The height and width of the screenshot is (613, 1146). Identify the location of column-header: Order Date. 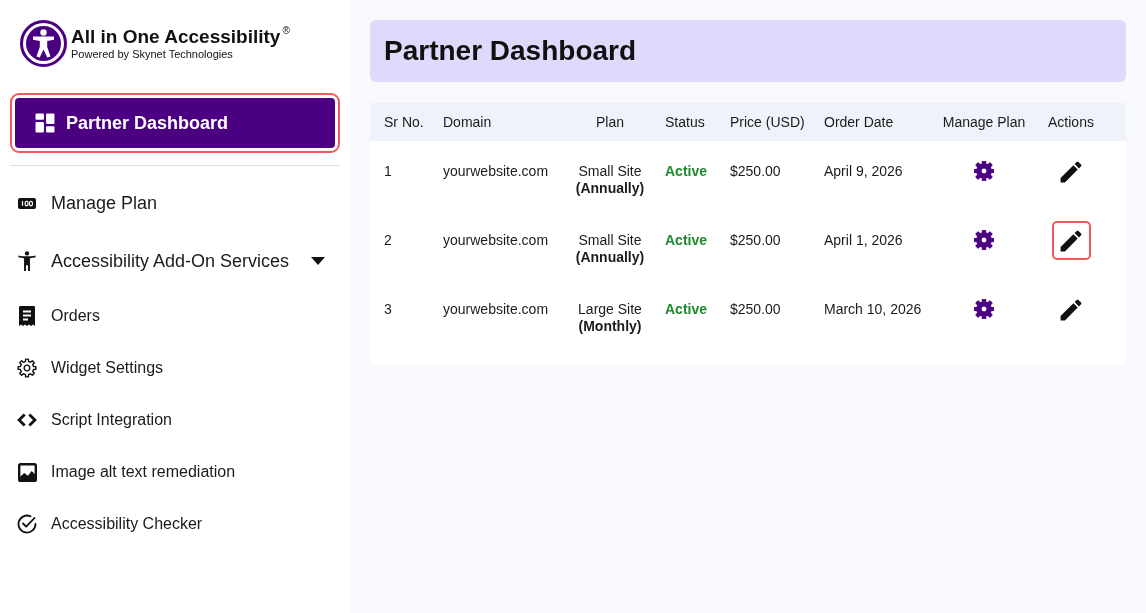
(859, 121).